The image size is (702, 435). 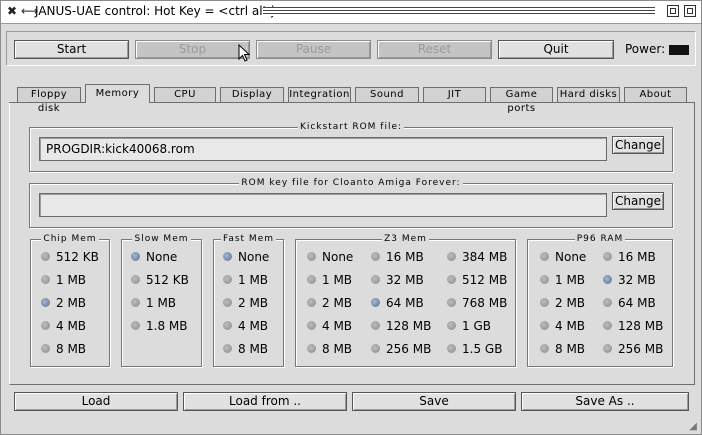 I want to click on close-icon: ✖, so click(x=12, y=11).